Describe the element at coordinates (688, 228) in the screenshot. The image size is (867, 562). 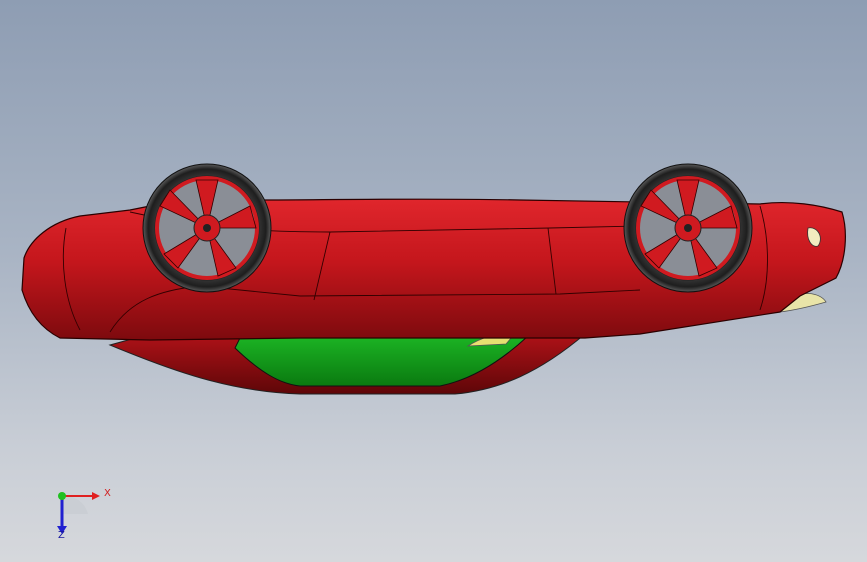
I see `front-wheel` at that location.